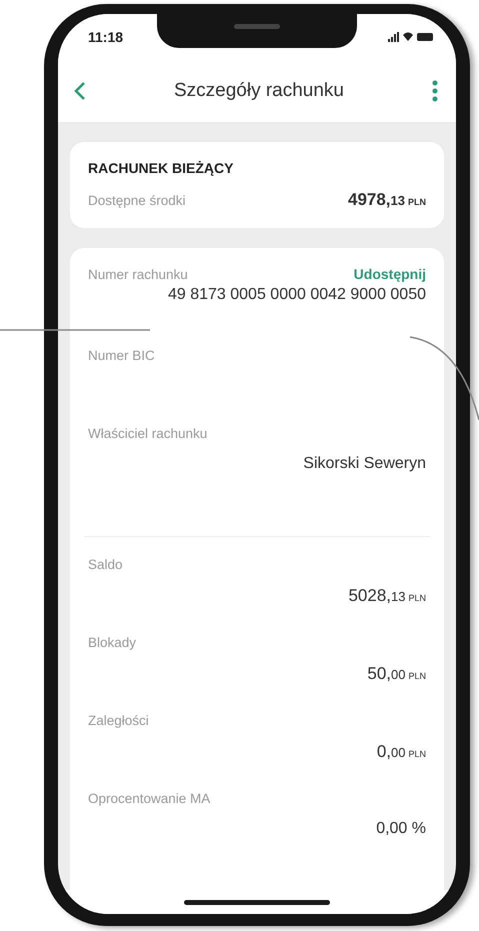 The width and height of the screenshot is (479, 931). What do you see at coordinates (435, 91) in the screenshot?
I see `more-menu-button` at bounding box center [435, 91].